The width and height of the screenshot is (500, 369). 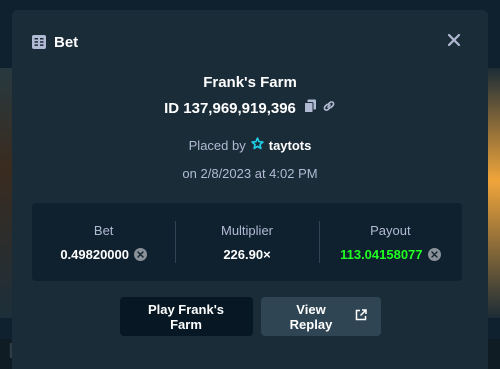 I want to click on background-game-thumbnail-right, so click(x=494, y=193).